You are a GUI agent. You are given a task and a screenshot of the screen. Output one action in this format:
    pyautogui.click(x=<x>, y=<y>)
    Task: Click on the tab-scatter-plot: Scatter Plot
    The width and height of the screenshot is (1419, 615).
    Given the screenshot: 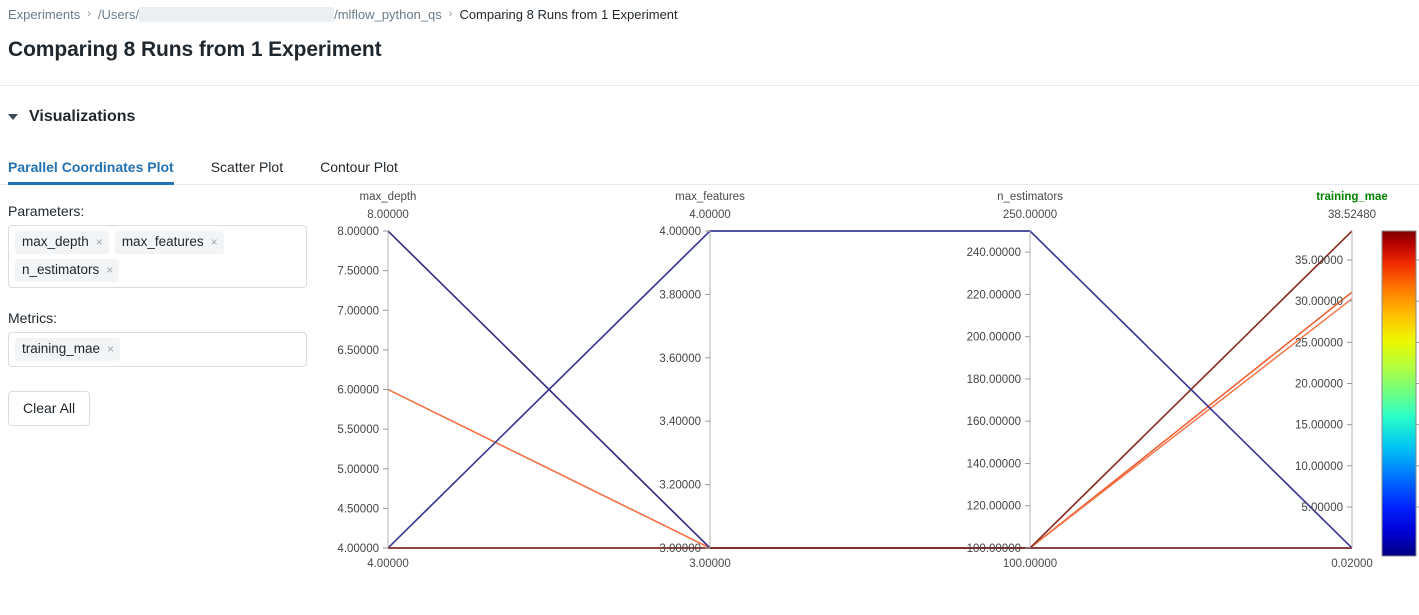 What is the action you would take?
    pyautogui.click(x=253, y=171)
    